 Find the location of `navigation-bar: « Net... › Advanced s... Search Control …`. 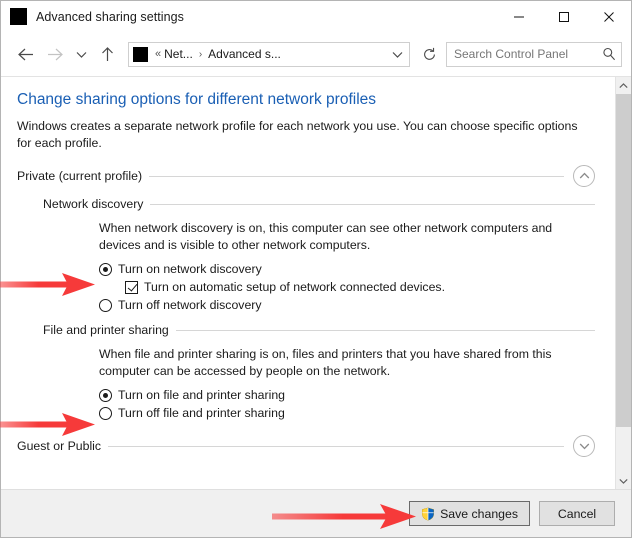

navigation-bar: « Net... › Advanced s... Search Control … is located at coordinates (316, 54).